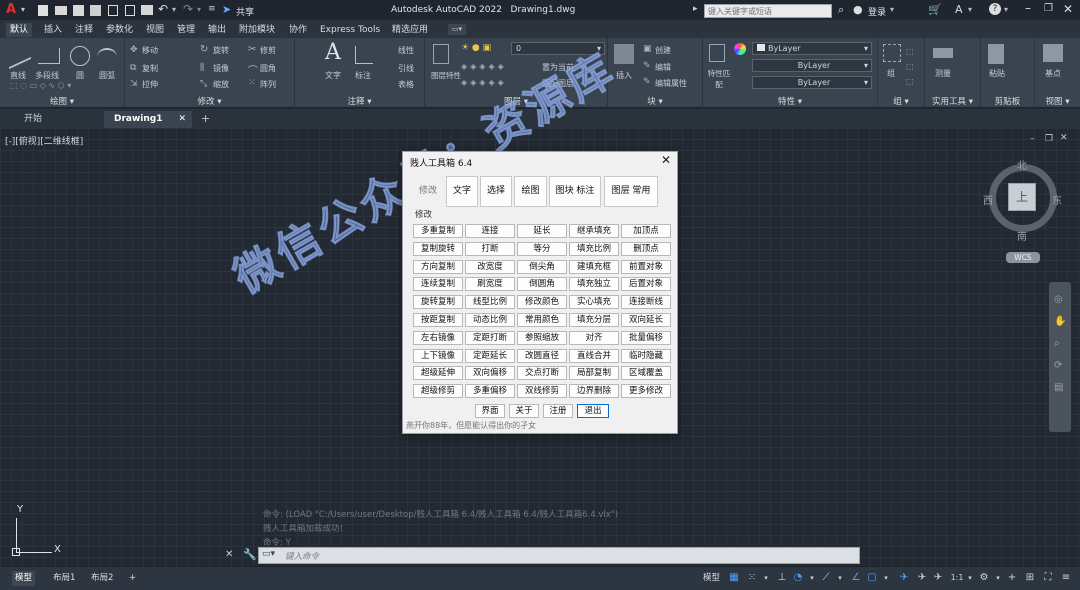  What do you see at coordinates (904, 578) in the screenshot?
I see `annotation-visibility-icon: ✈` at bounding box center [904, 578].